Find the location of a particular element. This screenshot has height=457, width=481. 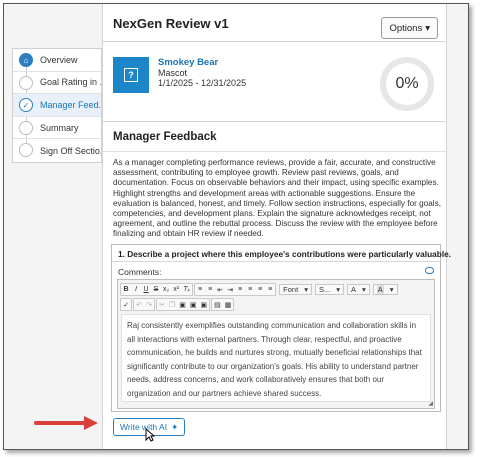

clipboard-group: ✂ ❐ ▣ ▣ ▣ is located at coordinates (183, 304).